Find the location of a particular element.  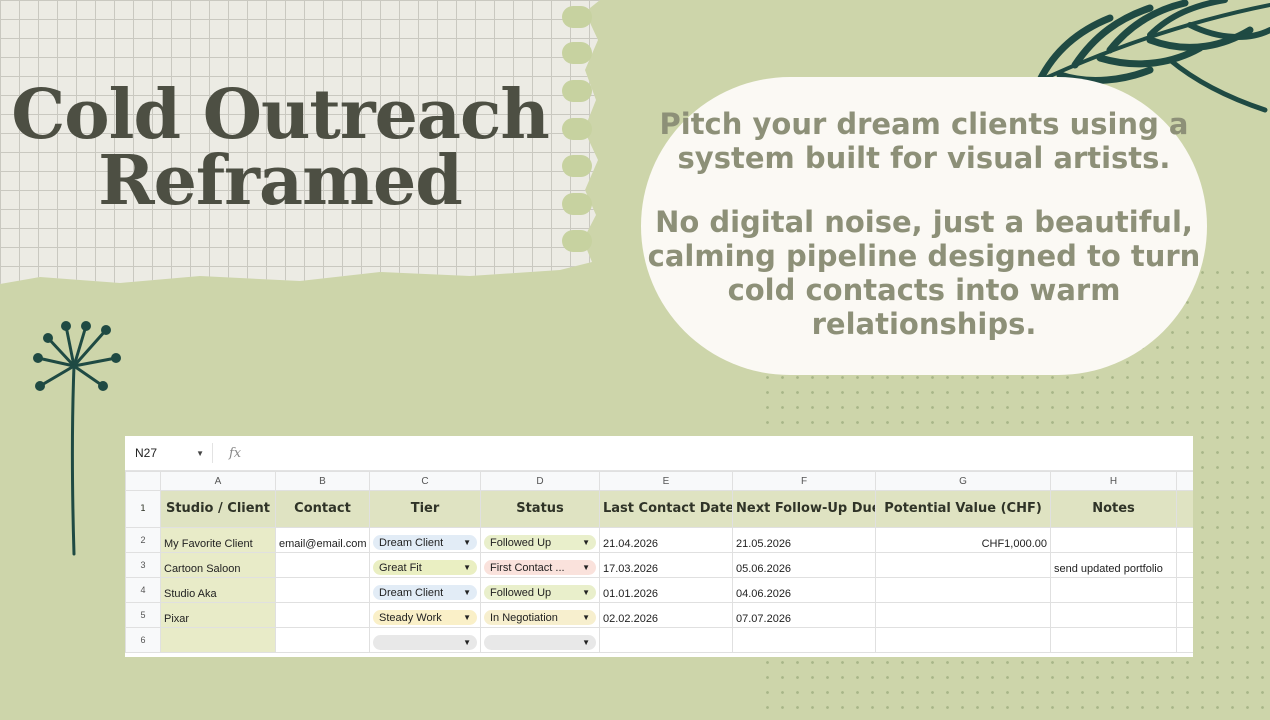

header-cell: Notes is located at coordinates (1113, 509).